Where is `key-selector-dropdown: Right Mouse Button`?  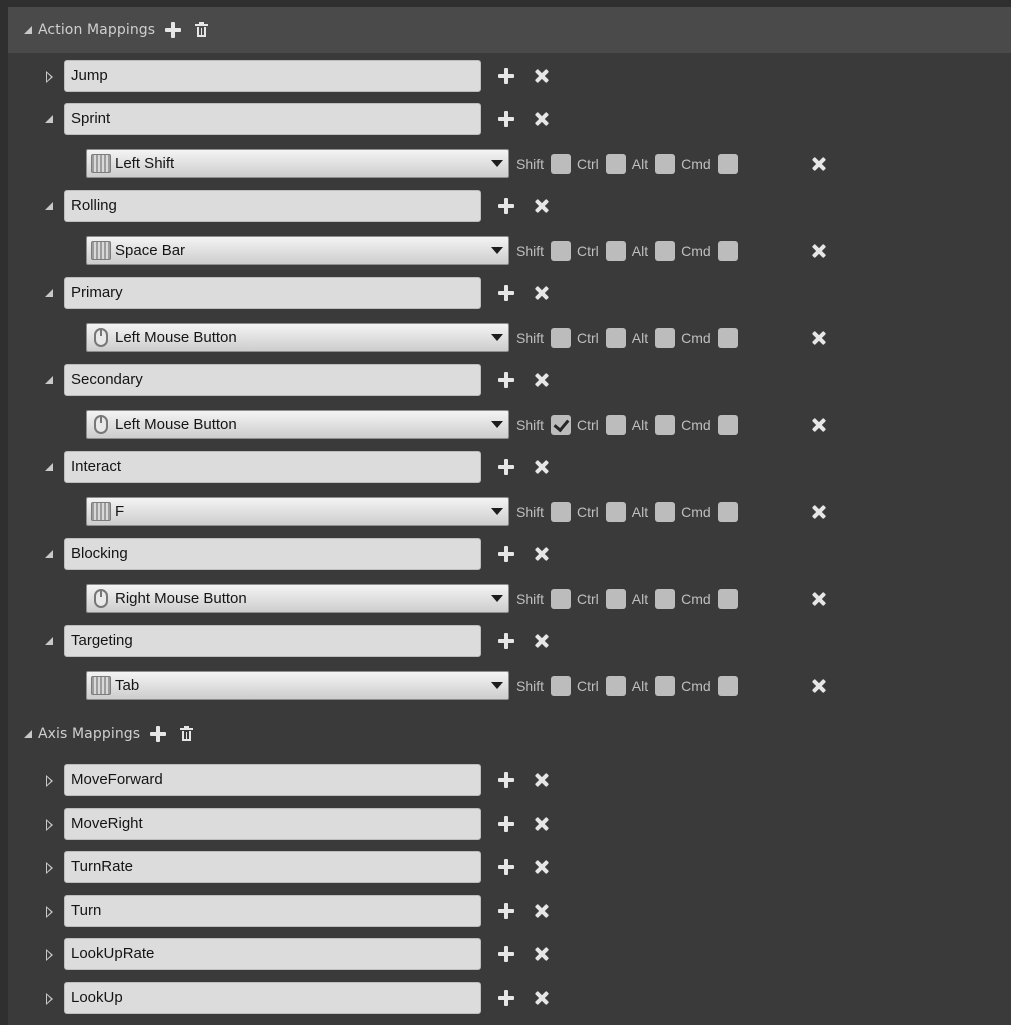
key-selector-dropdown: Right Mouse Button is located at coordinates (297, 598).